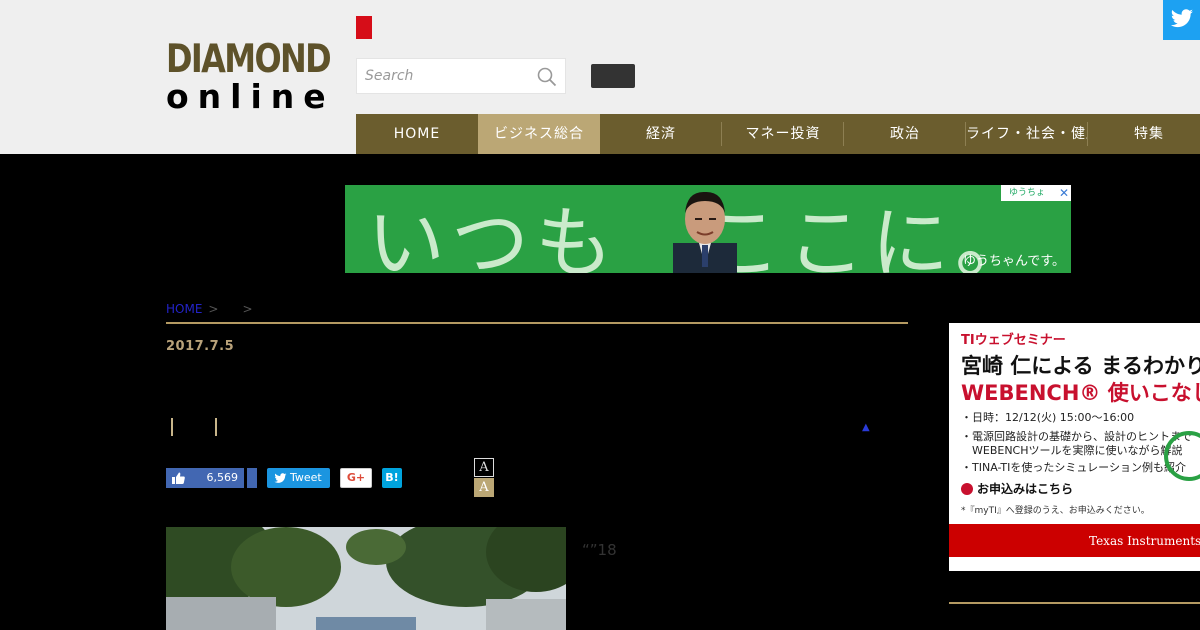 Image resolution: width=1200 pixels, height=630 pixels. I want to click on close-icon: ✕, so click(1064, 193).